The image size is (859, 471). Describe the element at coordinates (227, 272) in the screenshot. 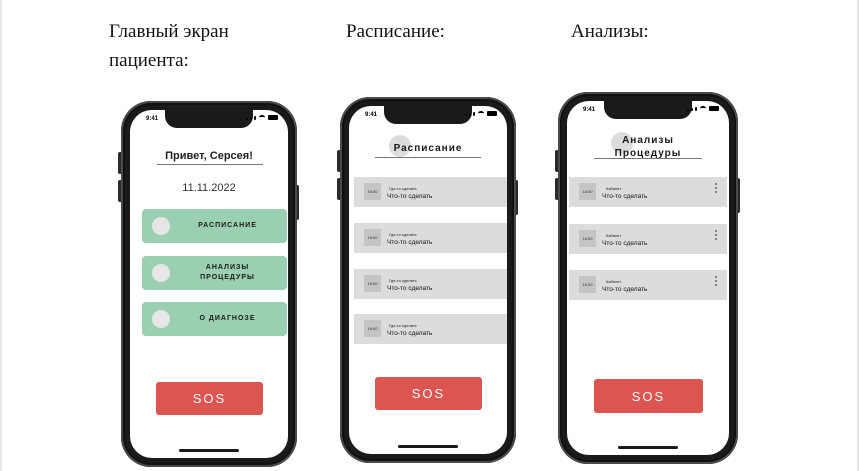

I see `menu-label: АНАЛИЗЫ ПРОЦЕДУРЫ` at that location.